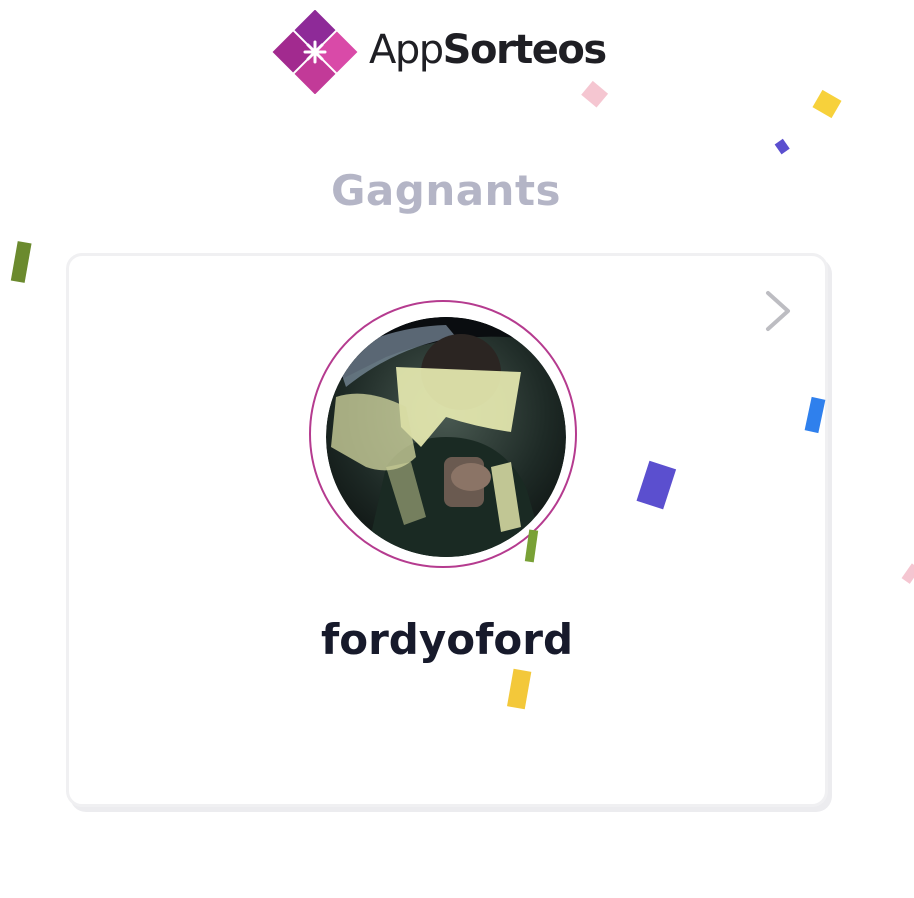 The image size is (914, 898). What do you see at coordinates (525, 50) in the screenshot?
I see `brand-suffix: Sorteos` at bounding box center [525, 50].